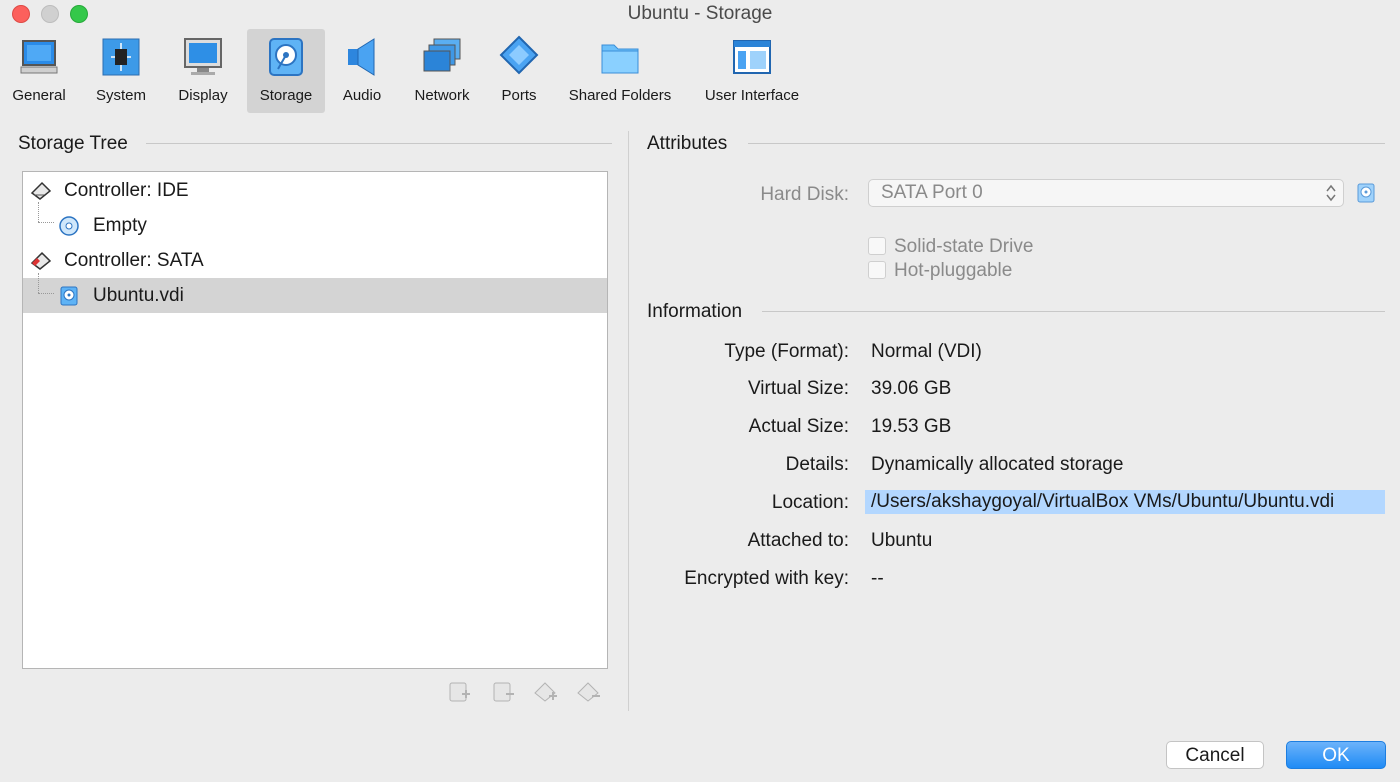  Describe the element at coordinates (315, 260) in the screenshot. I see `tree-row-sata-controller: Controller: SATA` at that location.